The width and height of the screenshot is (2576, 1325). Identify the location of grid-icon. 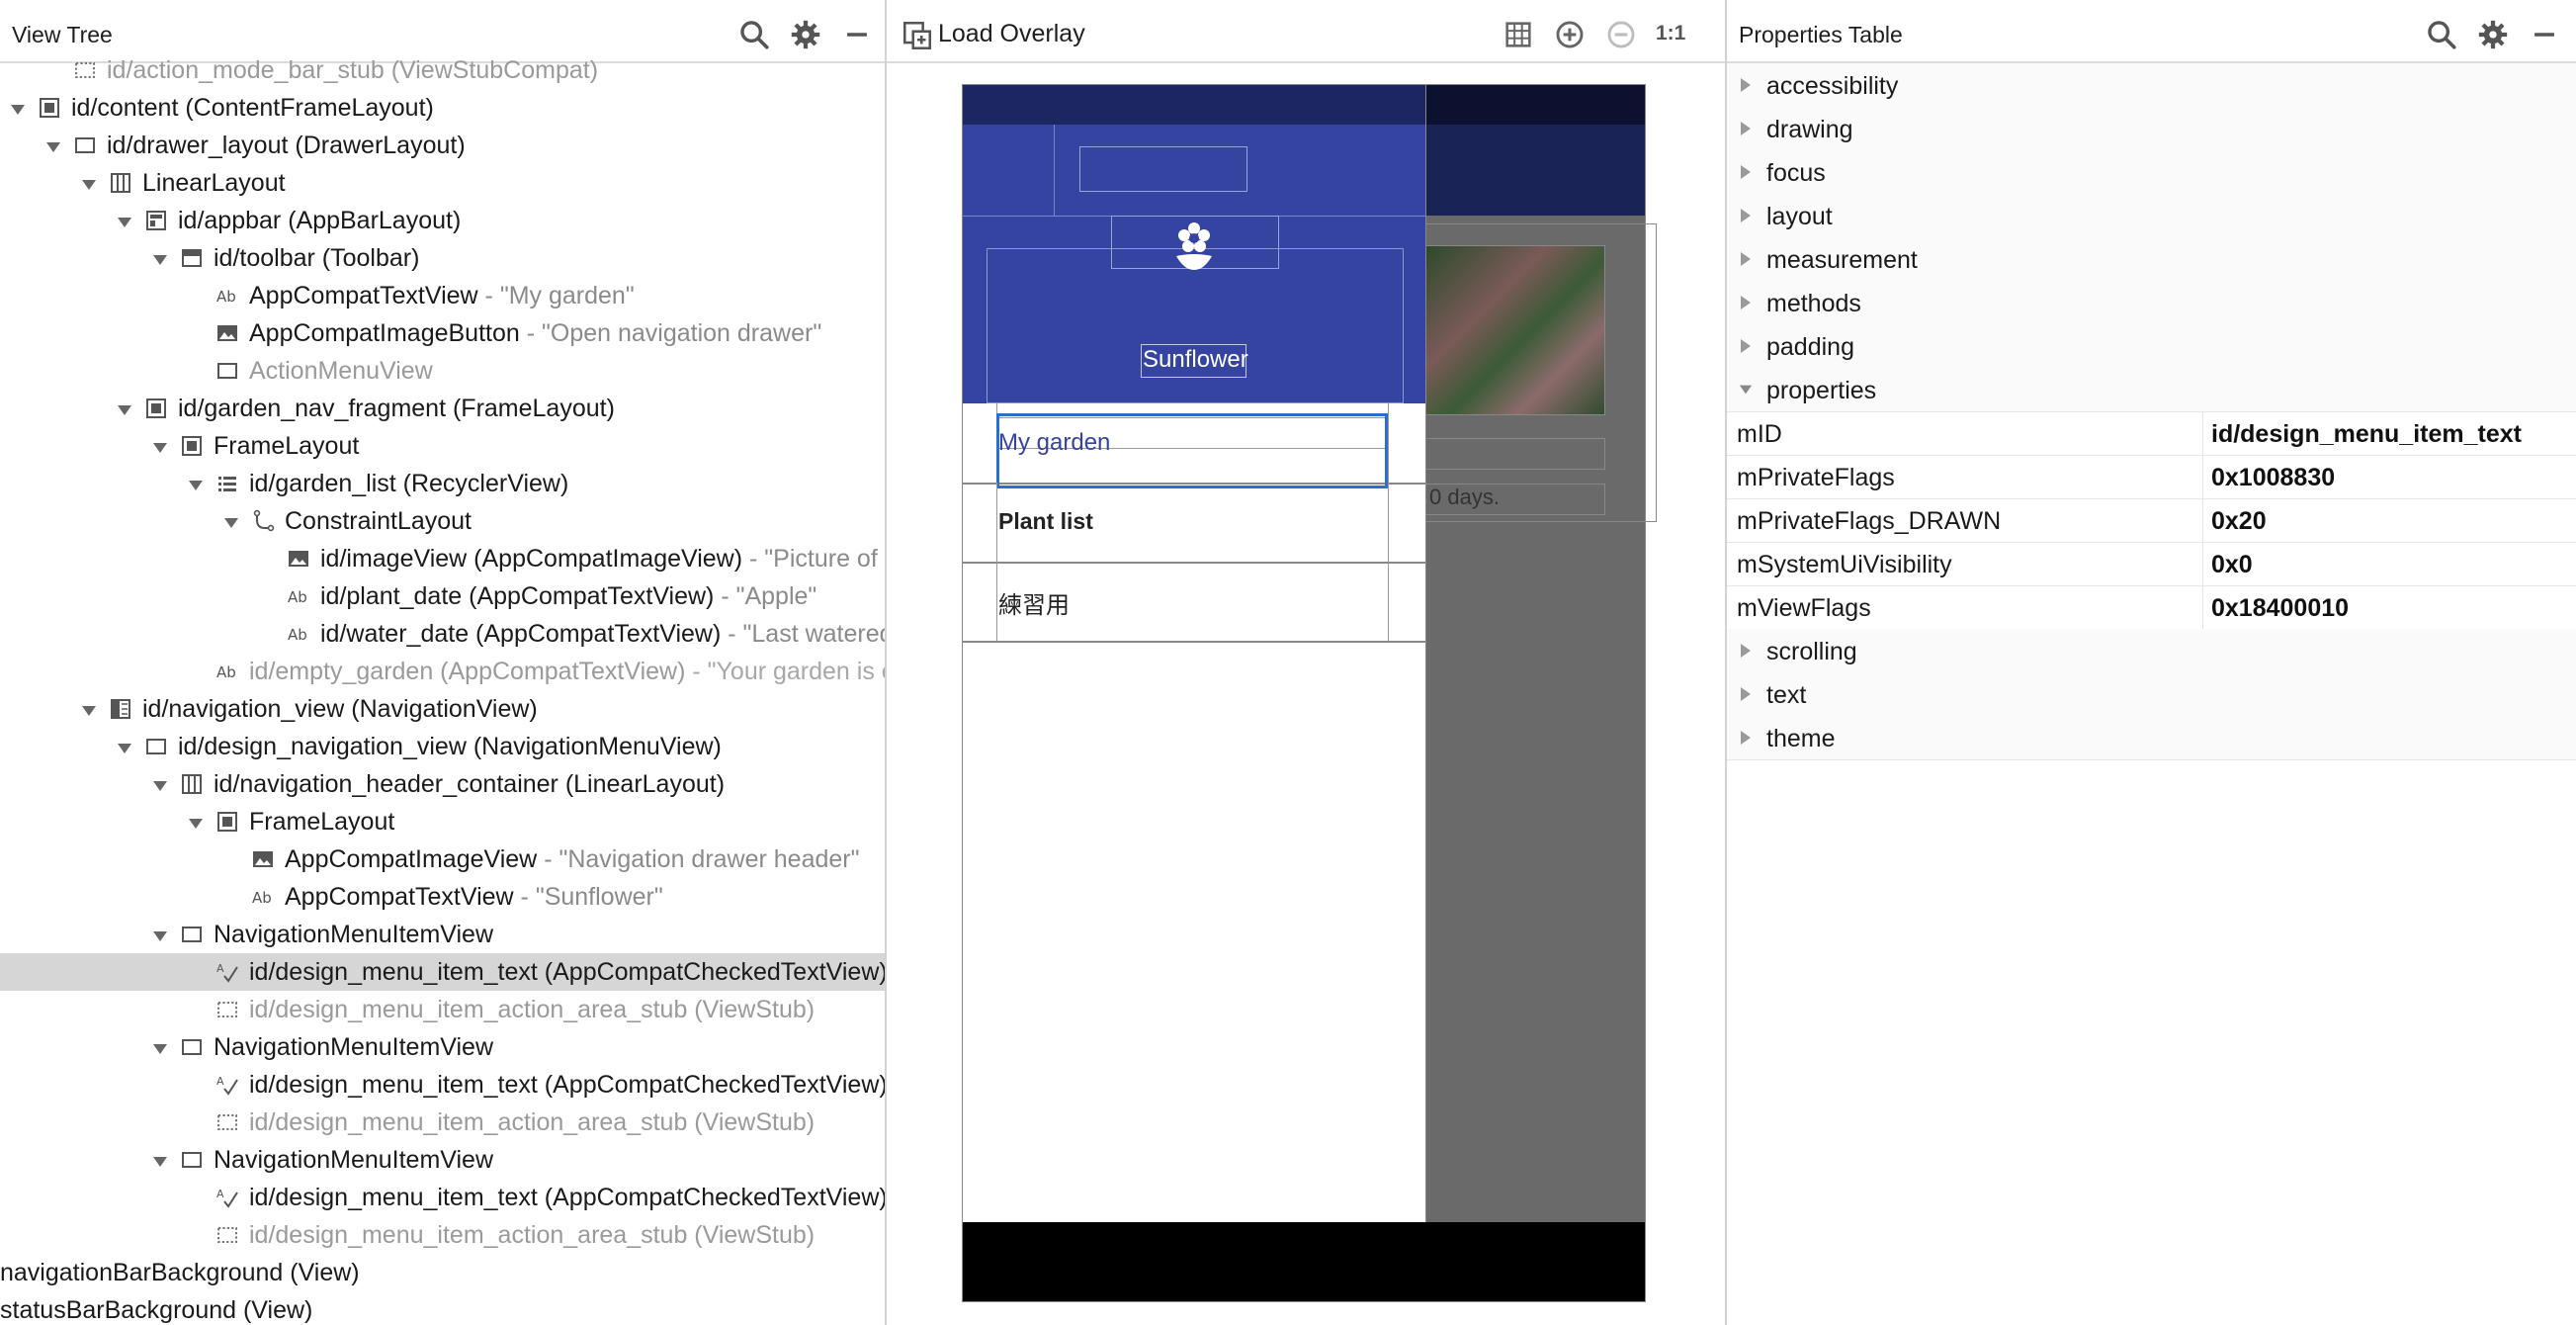
(1518, 34).